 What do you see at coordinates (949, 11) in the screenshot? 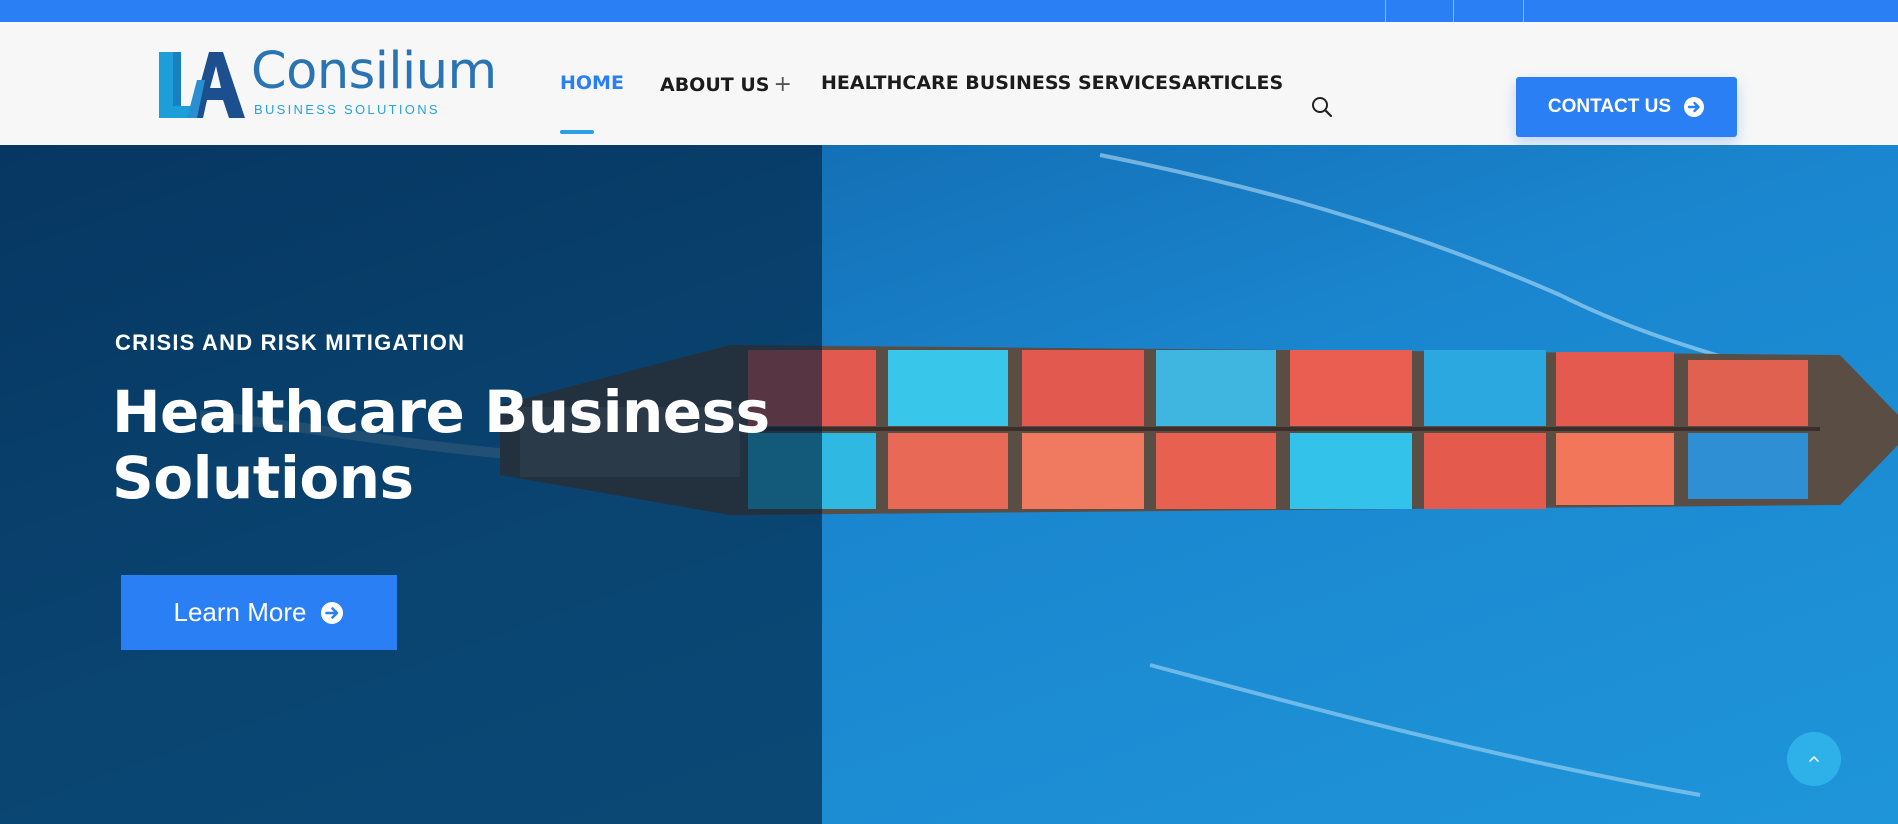
I see `top-bar` at bounding box center [949, 11].